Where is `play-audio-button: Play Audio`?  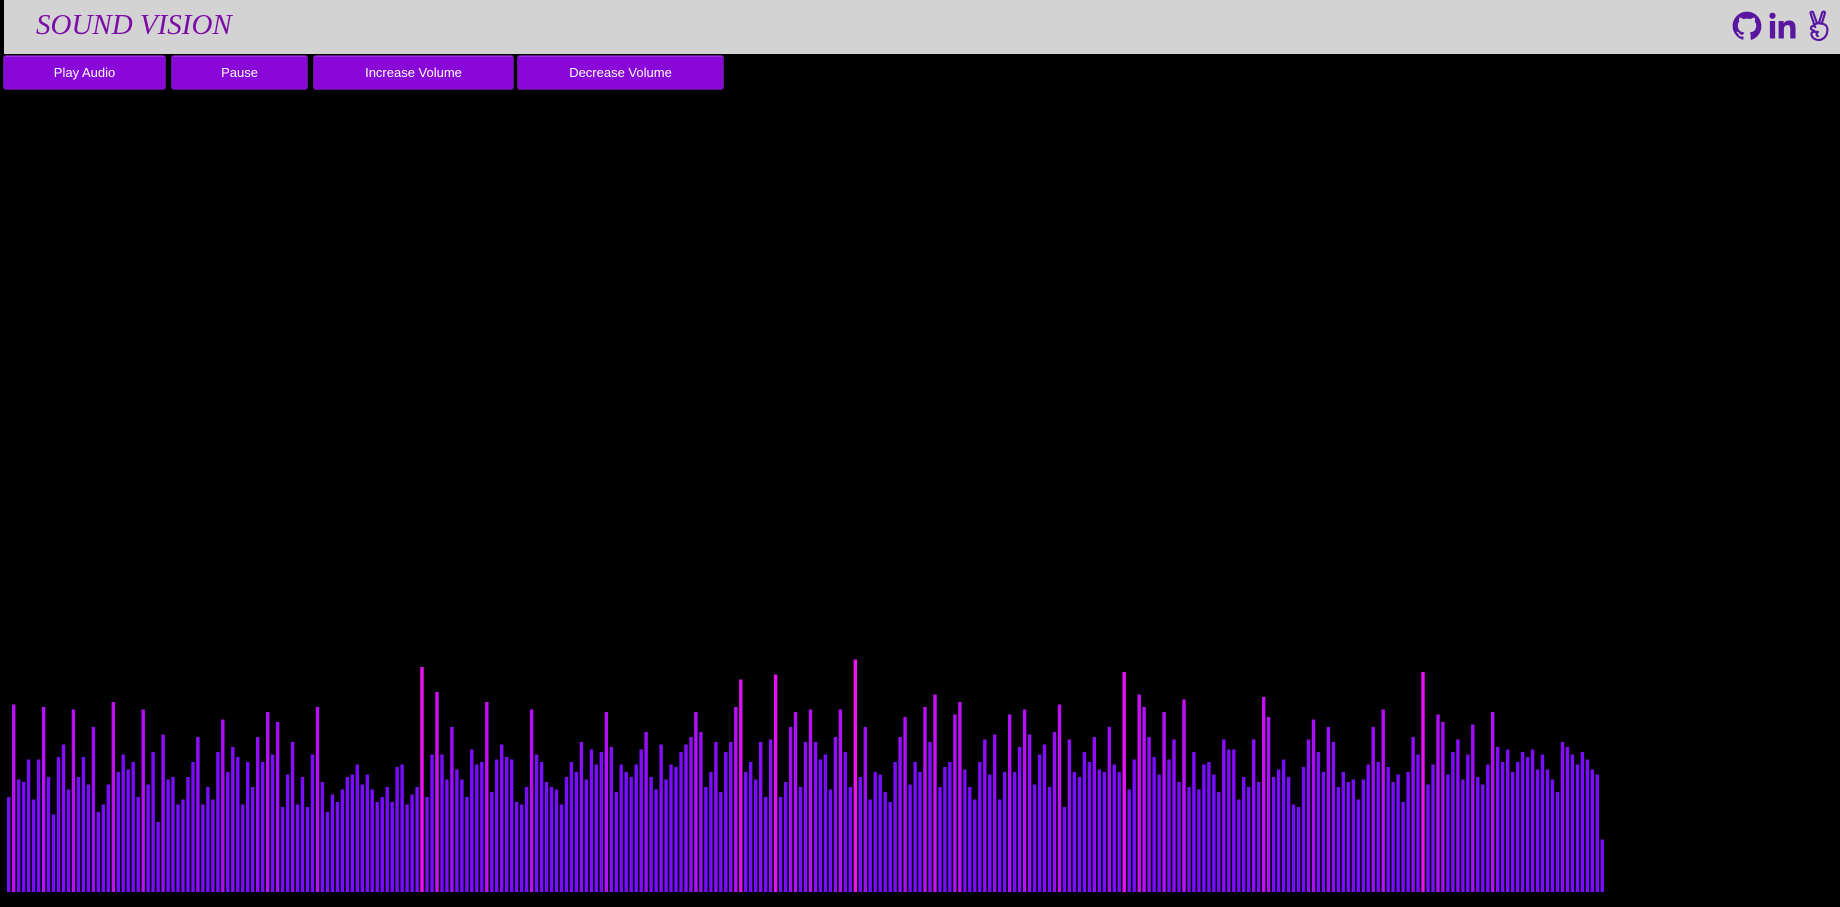
play-audio-button: Play Audio is located at coordinates (84, 72).